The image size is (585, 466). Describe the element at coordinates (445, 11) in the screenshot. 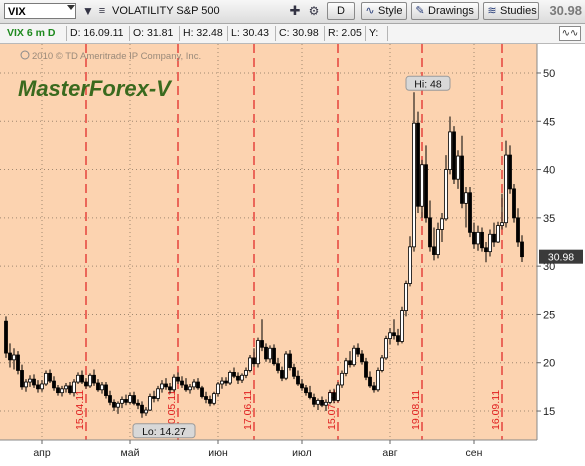

I see `drawings-button: ✎ Drawings` at that location.